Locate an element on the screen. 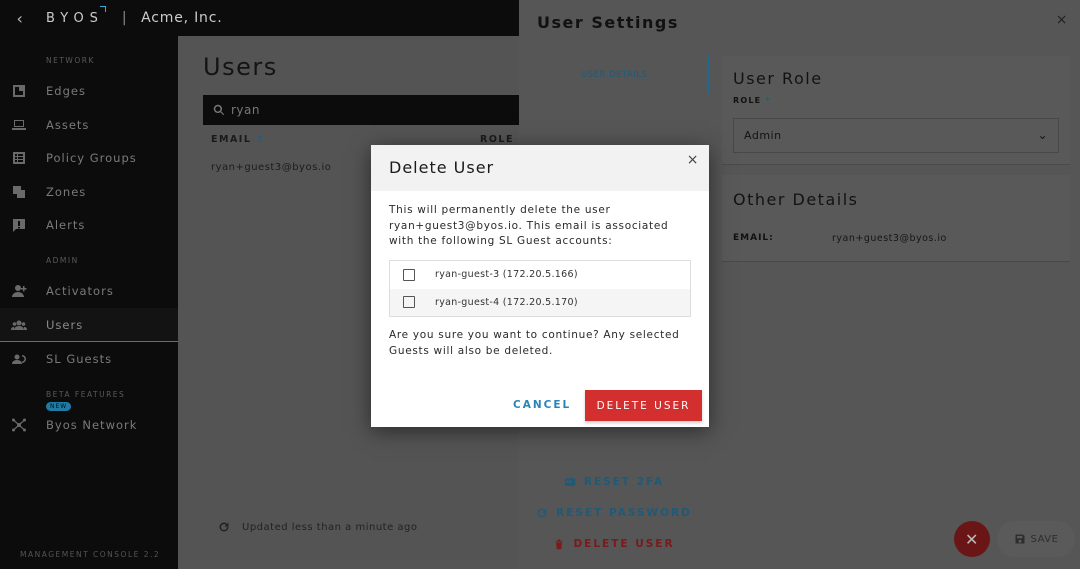 This screenshot has width=1080, height=569. section-network: NETWORK is located at coordinates (70, 60).